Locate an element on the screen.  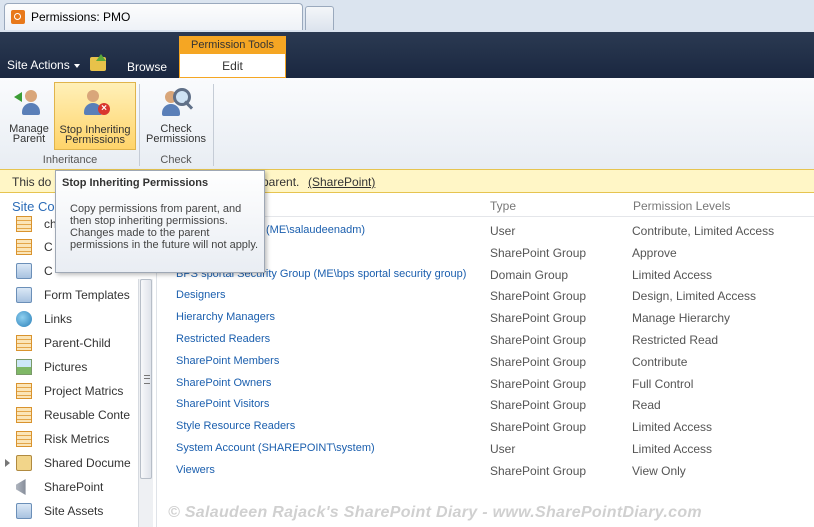
quick-launch-item-label: Links is located at coordinates (58, 319).